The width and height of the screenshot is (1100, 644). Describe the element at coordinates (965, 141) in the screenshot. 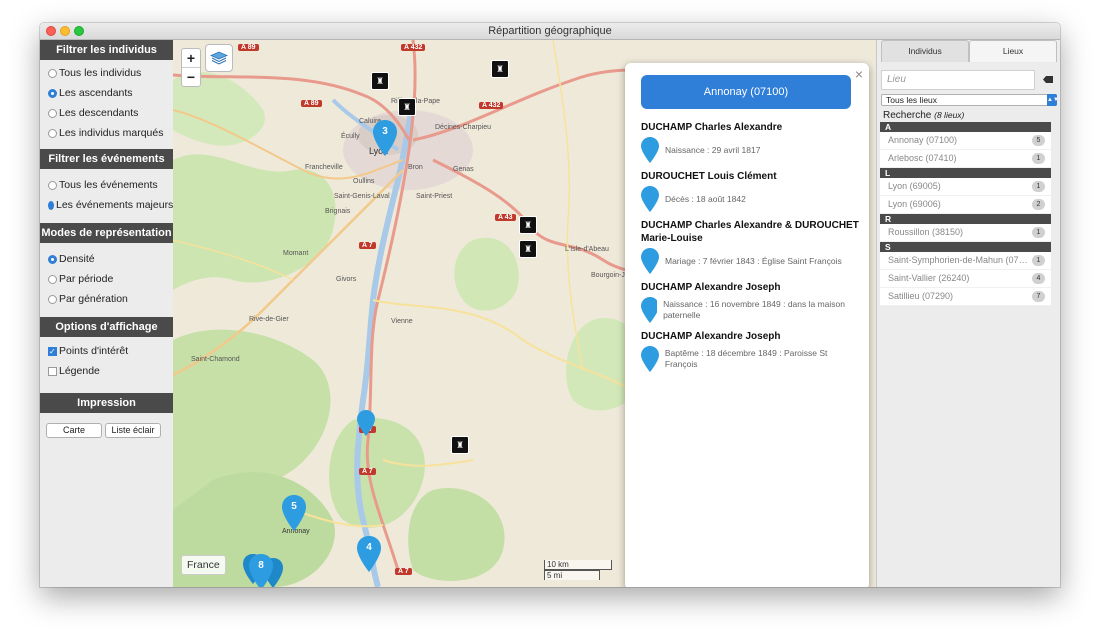

I see `list-item: Annonay (07100) 5` at that location.